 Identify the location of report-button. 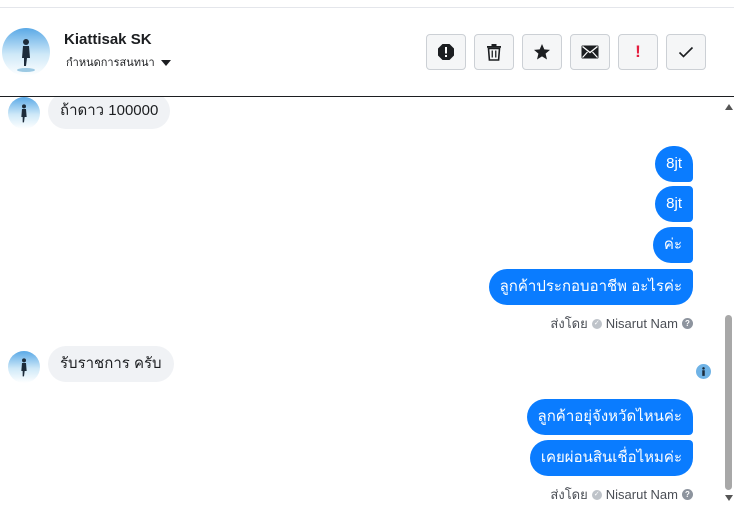
(446, 52).